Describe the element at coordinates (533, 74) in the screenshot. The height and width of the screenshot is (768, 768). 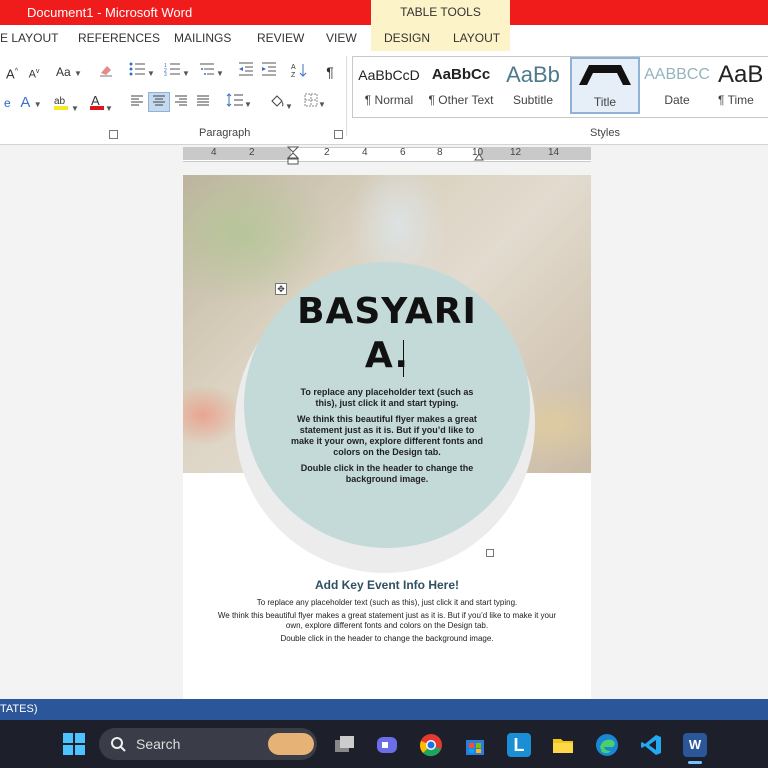
I see `style-subtitle-preview: AaBb` at that location.